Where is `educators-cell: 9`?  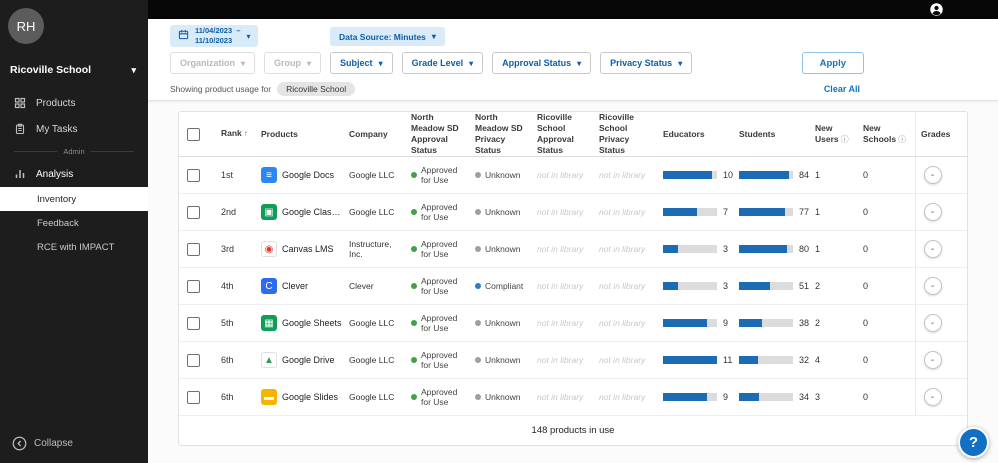
educators-cell: 9 is located at coordinates (701, 397).